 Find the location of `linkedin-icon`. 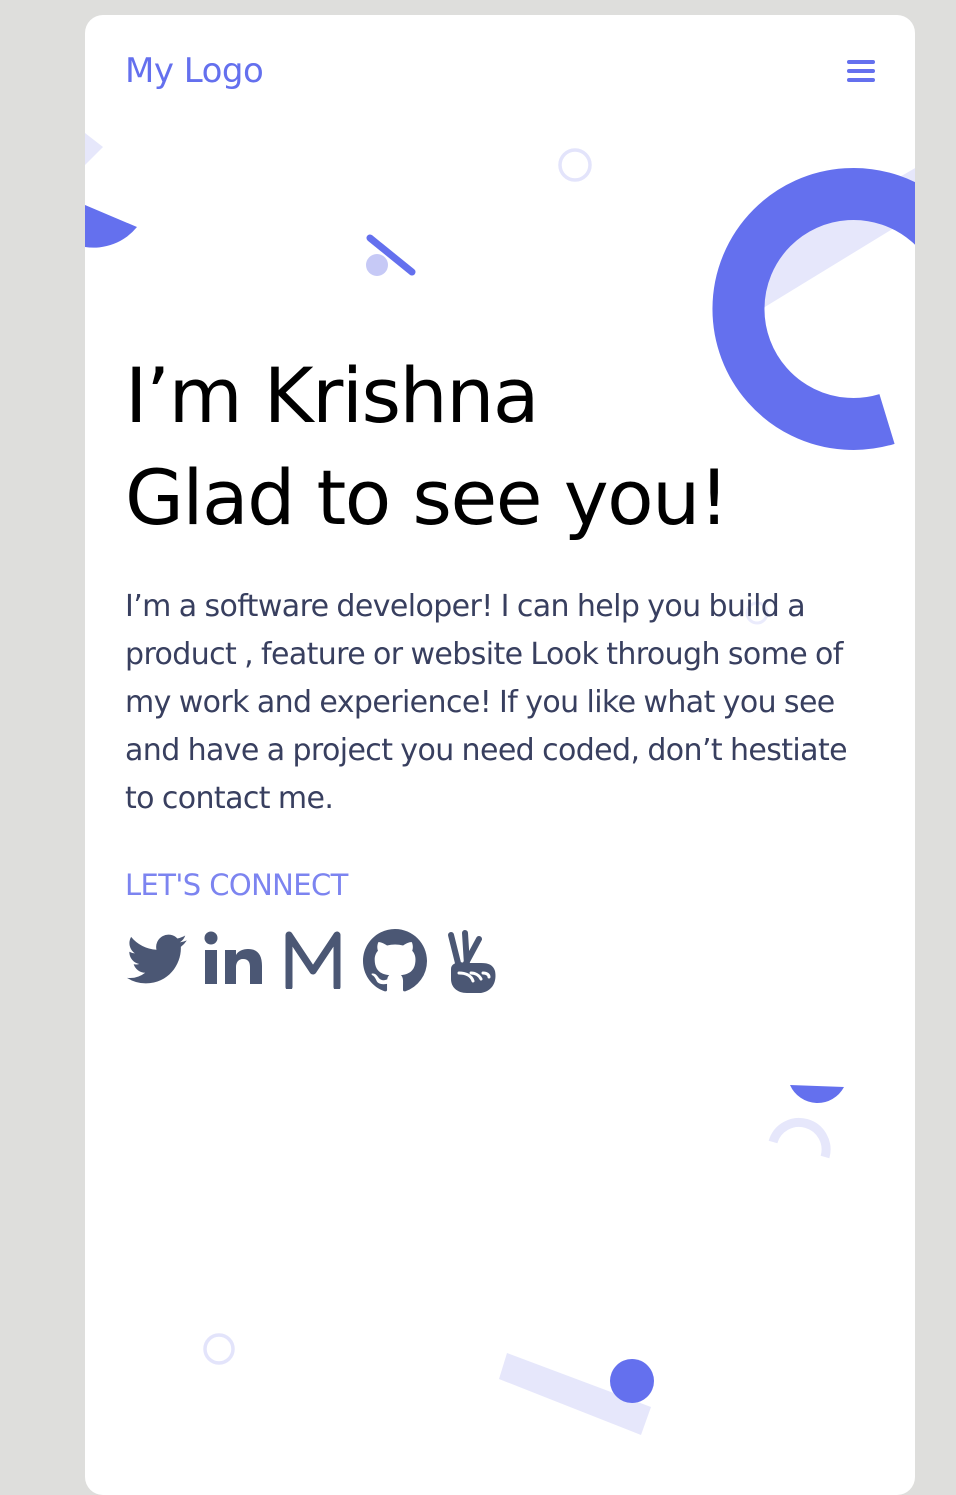

linkedin-icon is located at coordinates (233, 957).